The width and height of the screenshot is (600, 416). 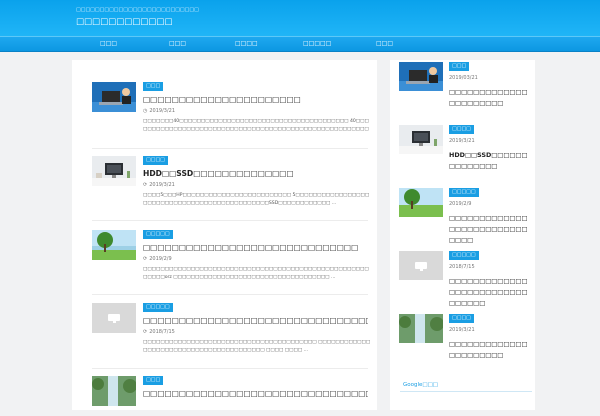 I want to click on site-title: □□□□□□□□□□□□, so click(x=124, y=22).